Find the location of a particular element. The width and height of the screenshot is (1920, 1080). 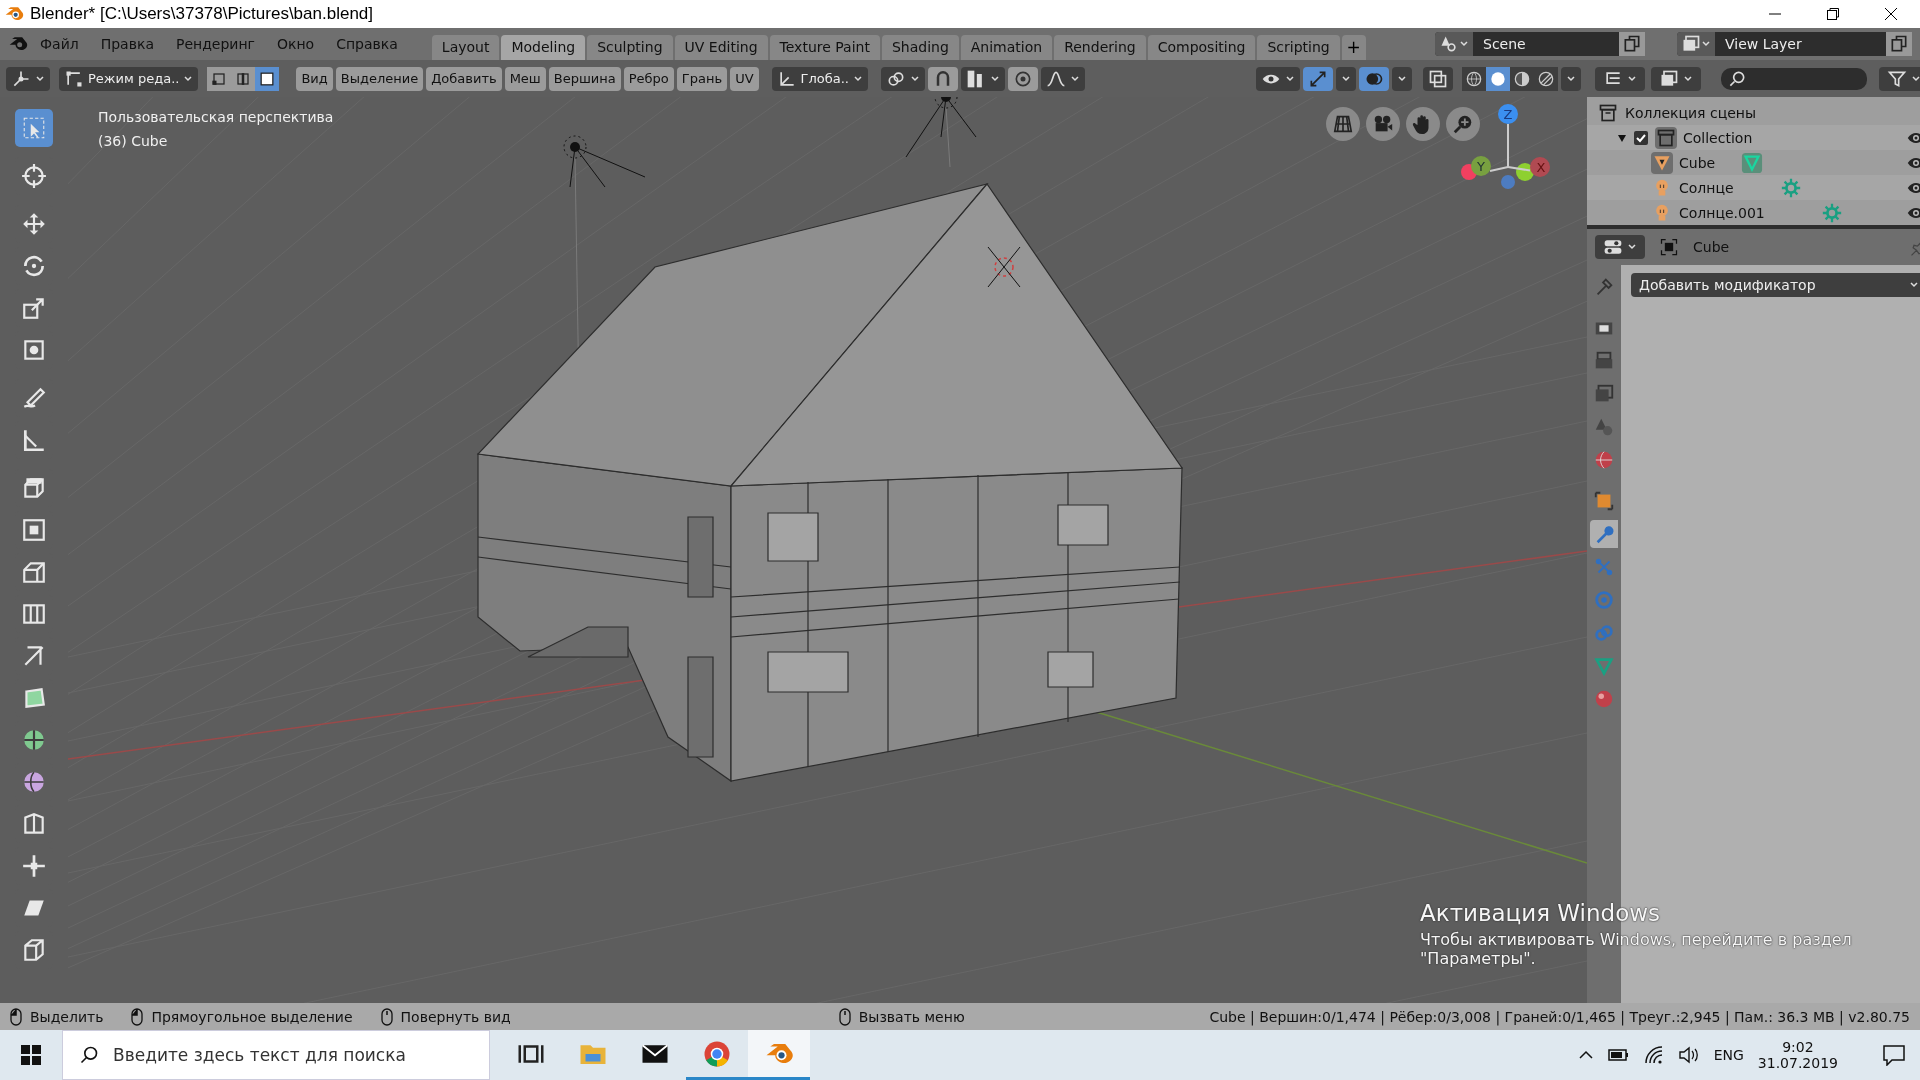

header-menu: Вершина is located at coordinates (584, 78).